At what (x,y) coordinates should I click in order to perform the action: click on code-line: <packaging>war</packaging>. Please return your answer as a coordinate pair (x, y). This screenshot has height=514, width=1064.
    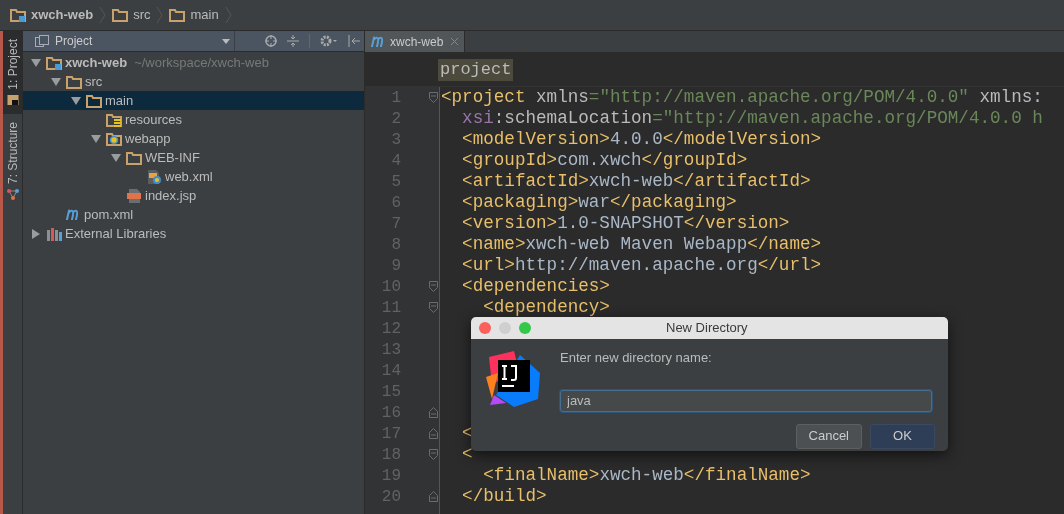
    Looking at the image, I should click on (599, 202).